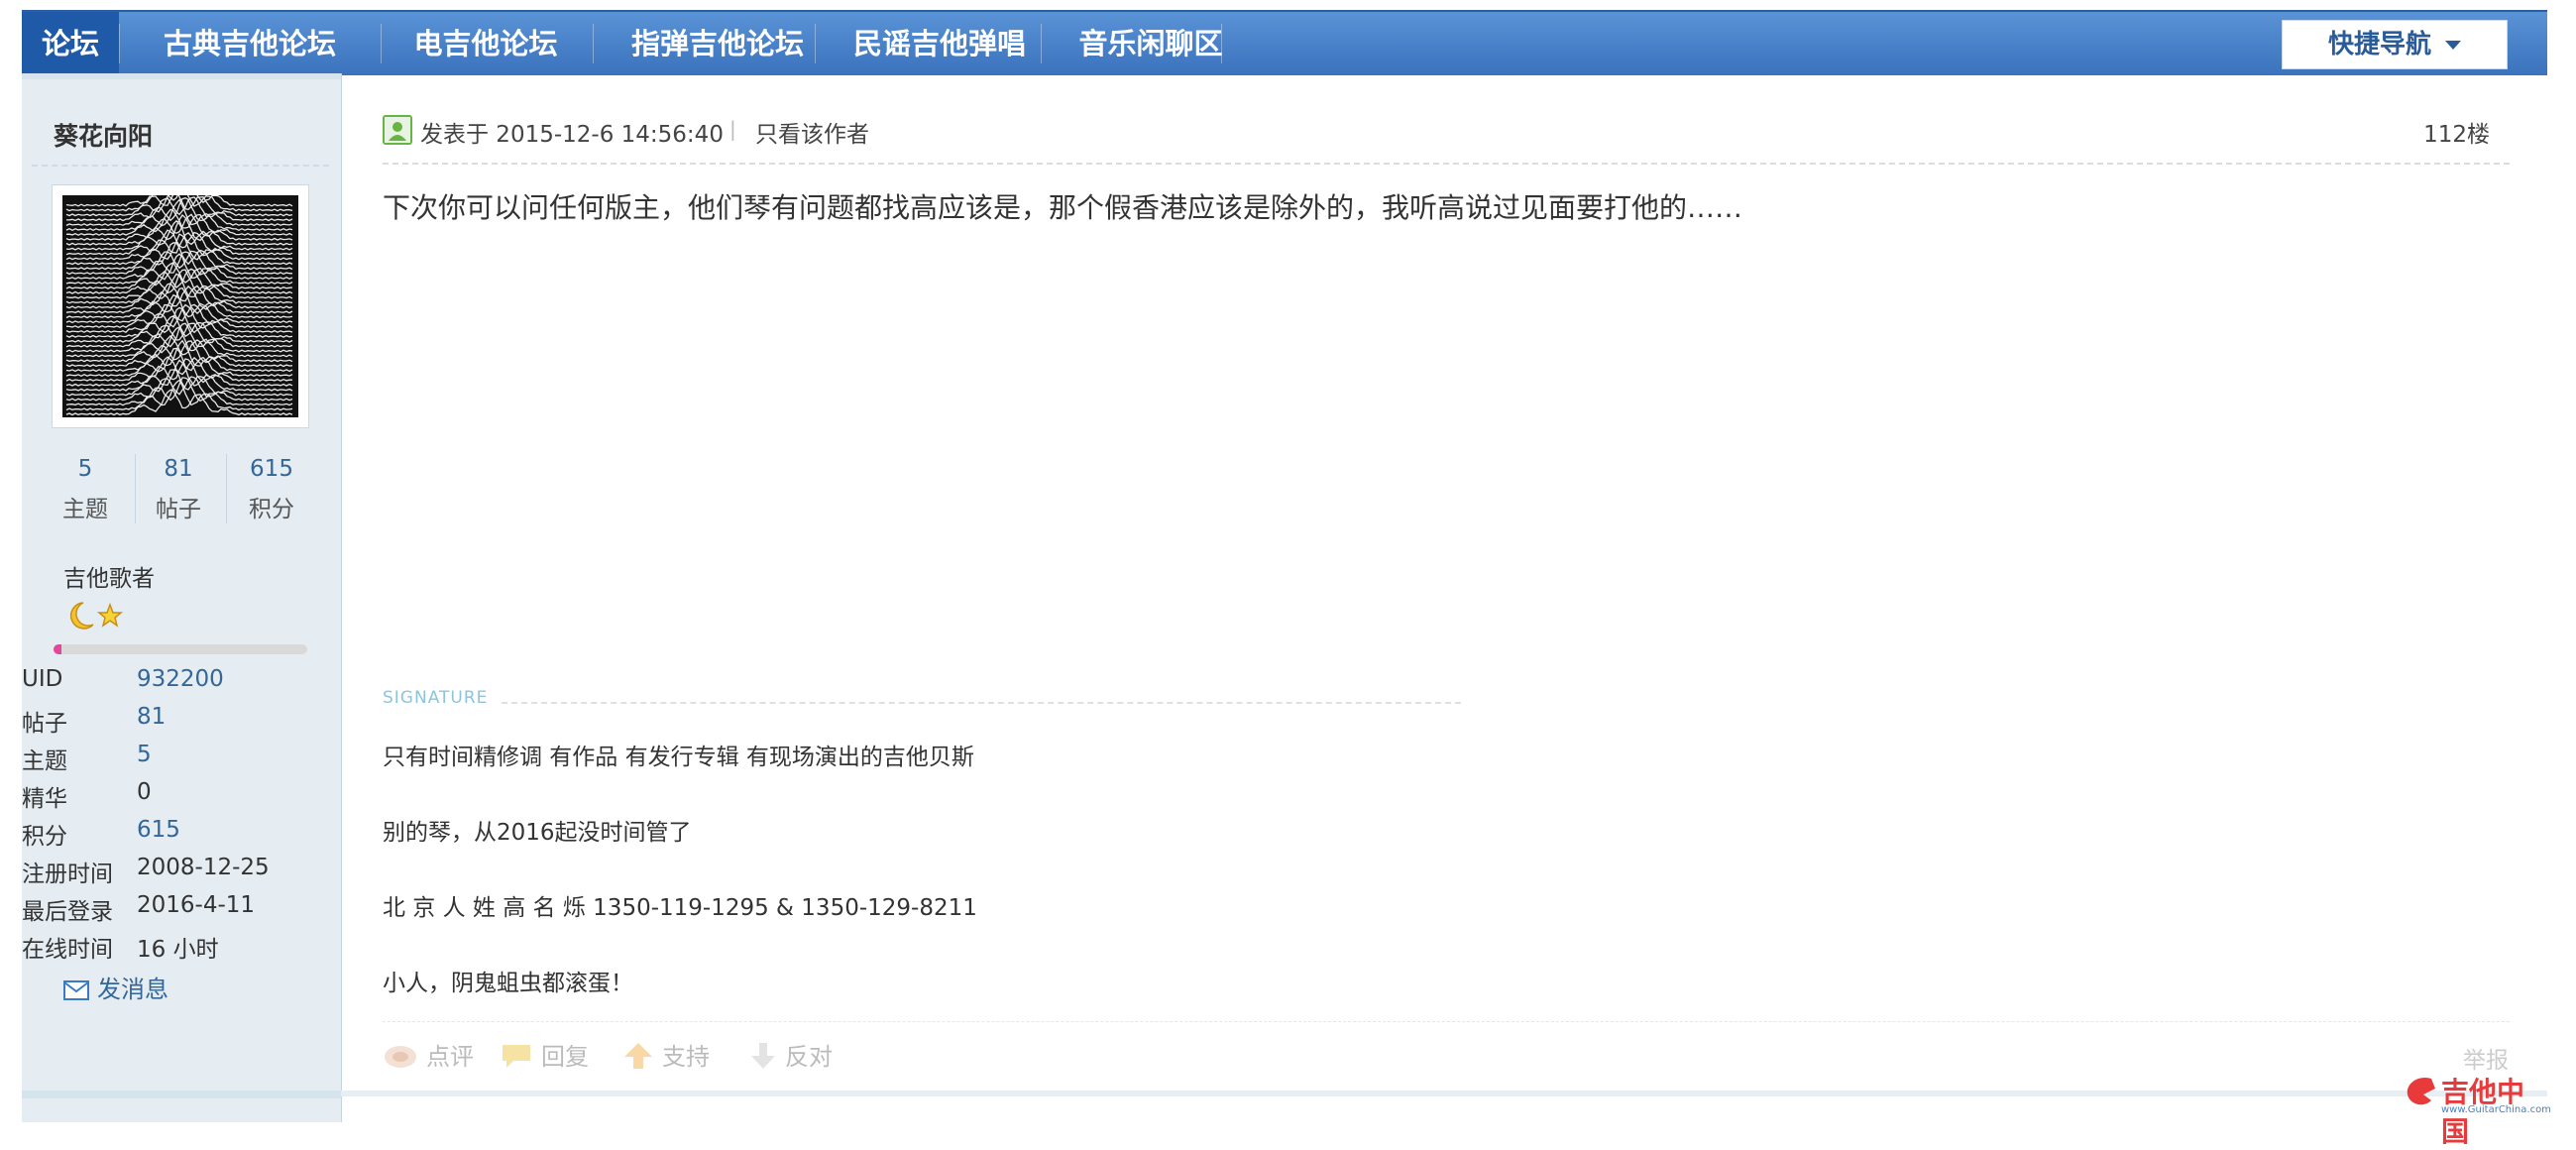 Image resolution: width=2576 pixels, height=1150 pixels. I want to click on stat-posts: 81 帖子, so click(178, 489).